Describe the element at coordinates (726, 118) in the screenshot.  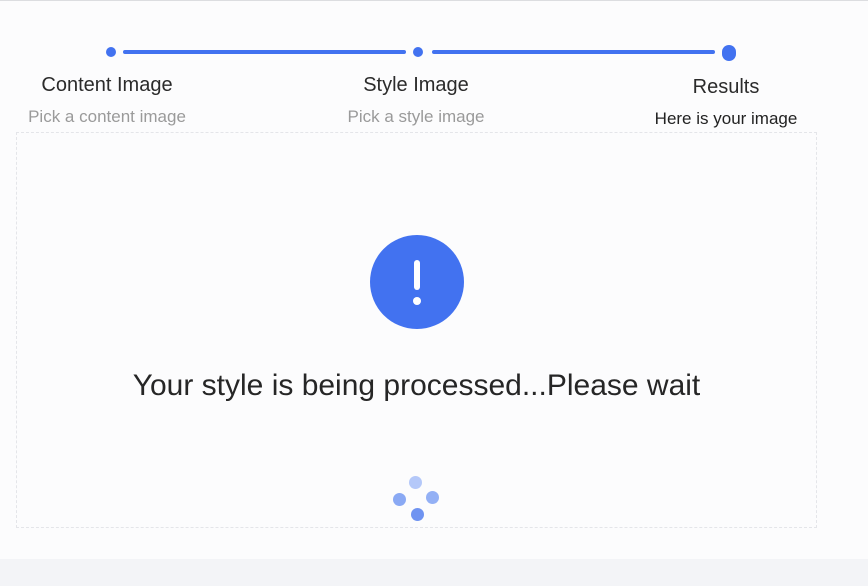
I see `step-3-description: Here is your image` at that location.